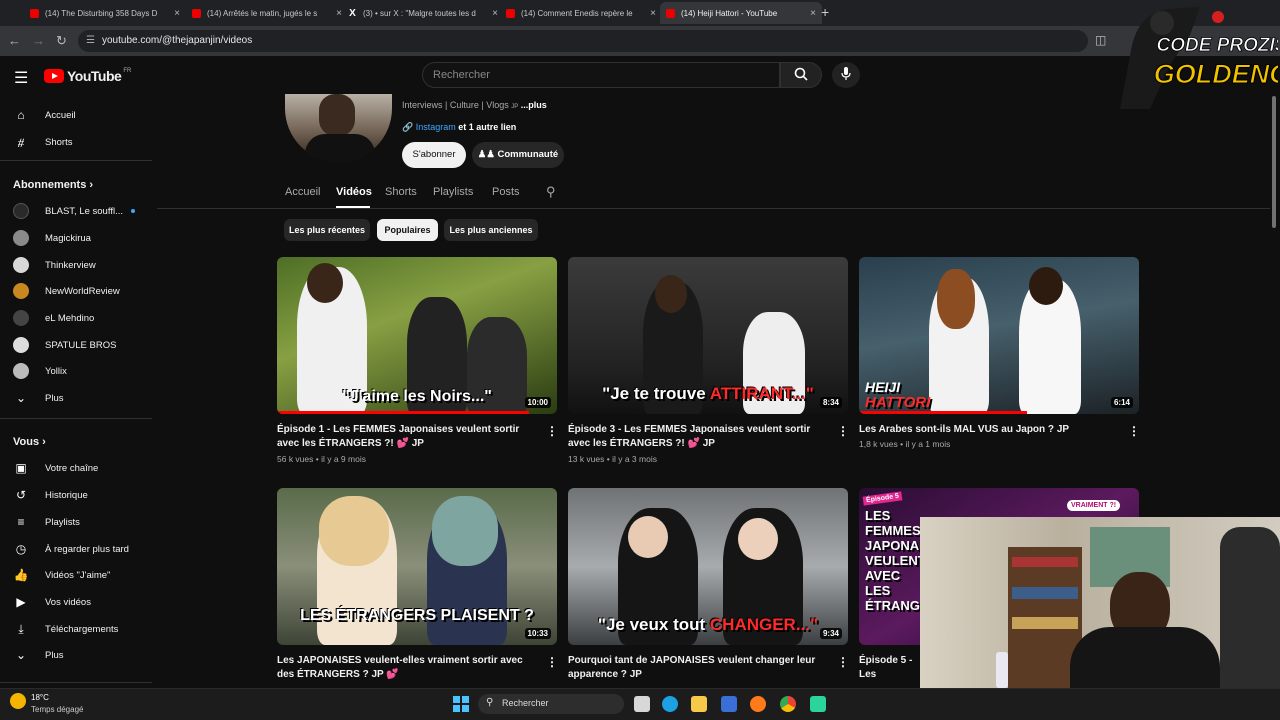 The width and height of the screenshot is (1280, 720). What do you see at coordinates (337, 115) in the screenshot?
I see `avatar-face` at bounding box center [337, 115].